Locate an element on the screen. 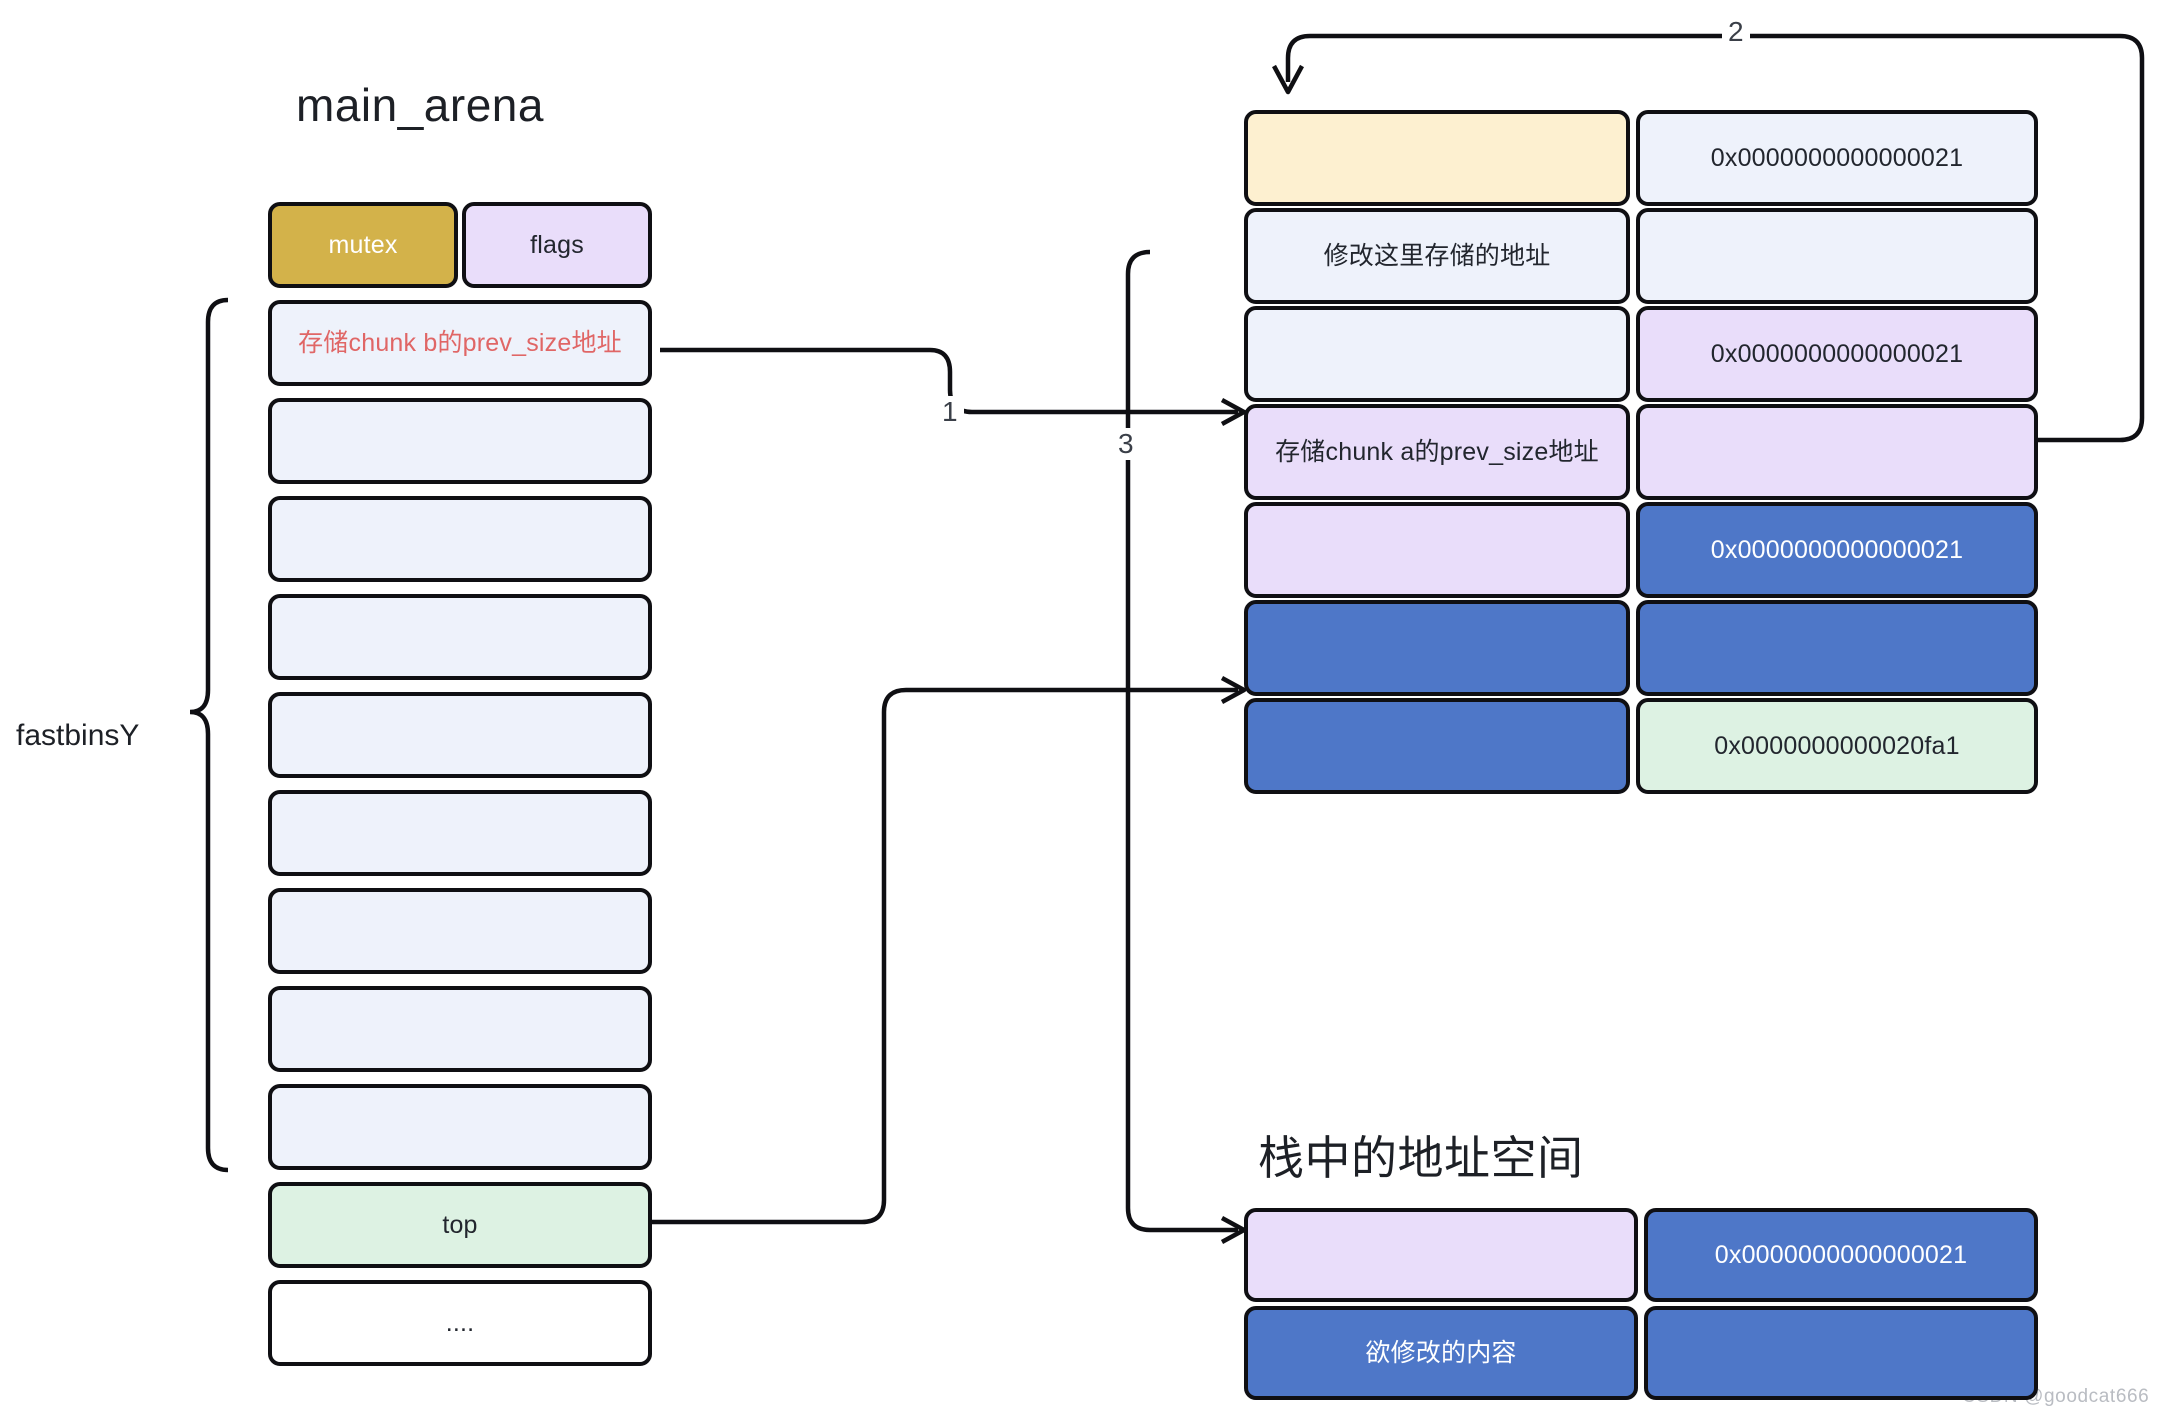  heap-row-4-left is located at coordinates (1437, 550).